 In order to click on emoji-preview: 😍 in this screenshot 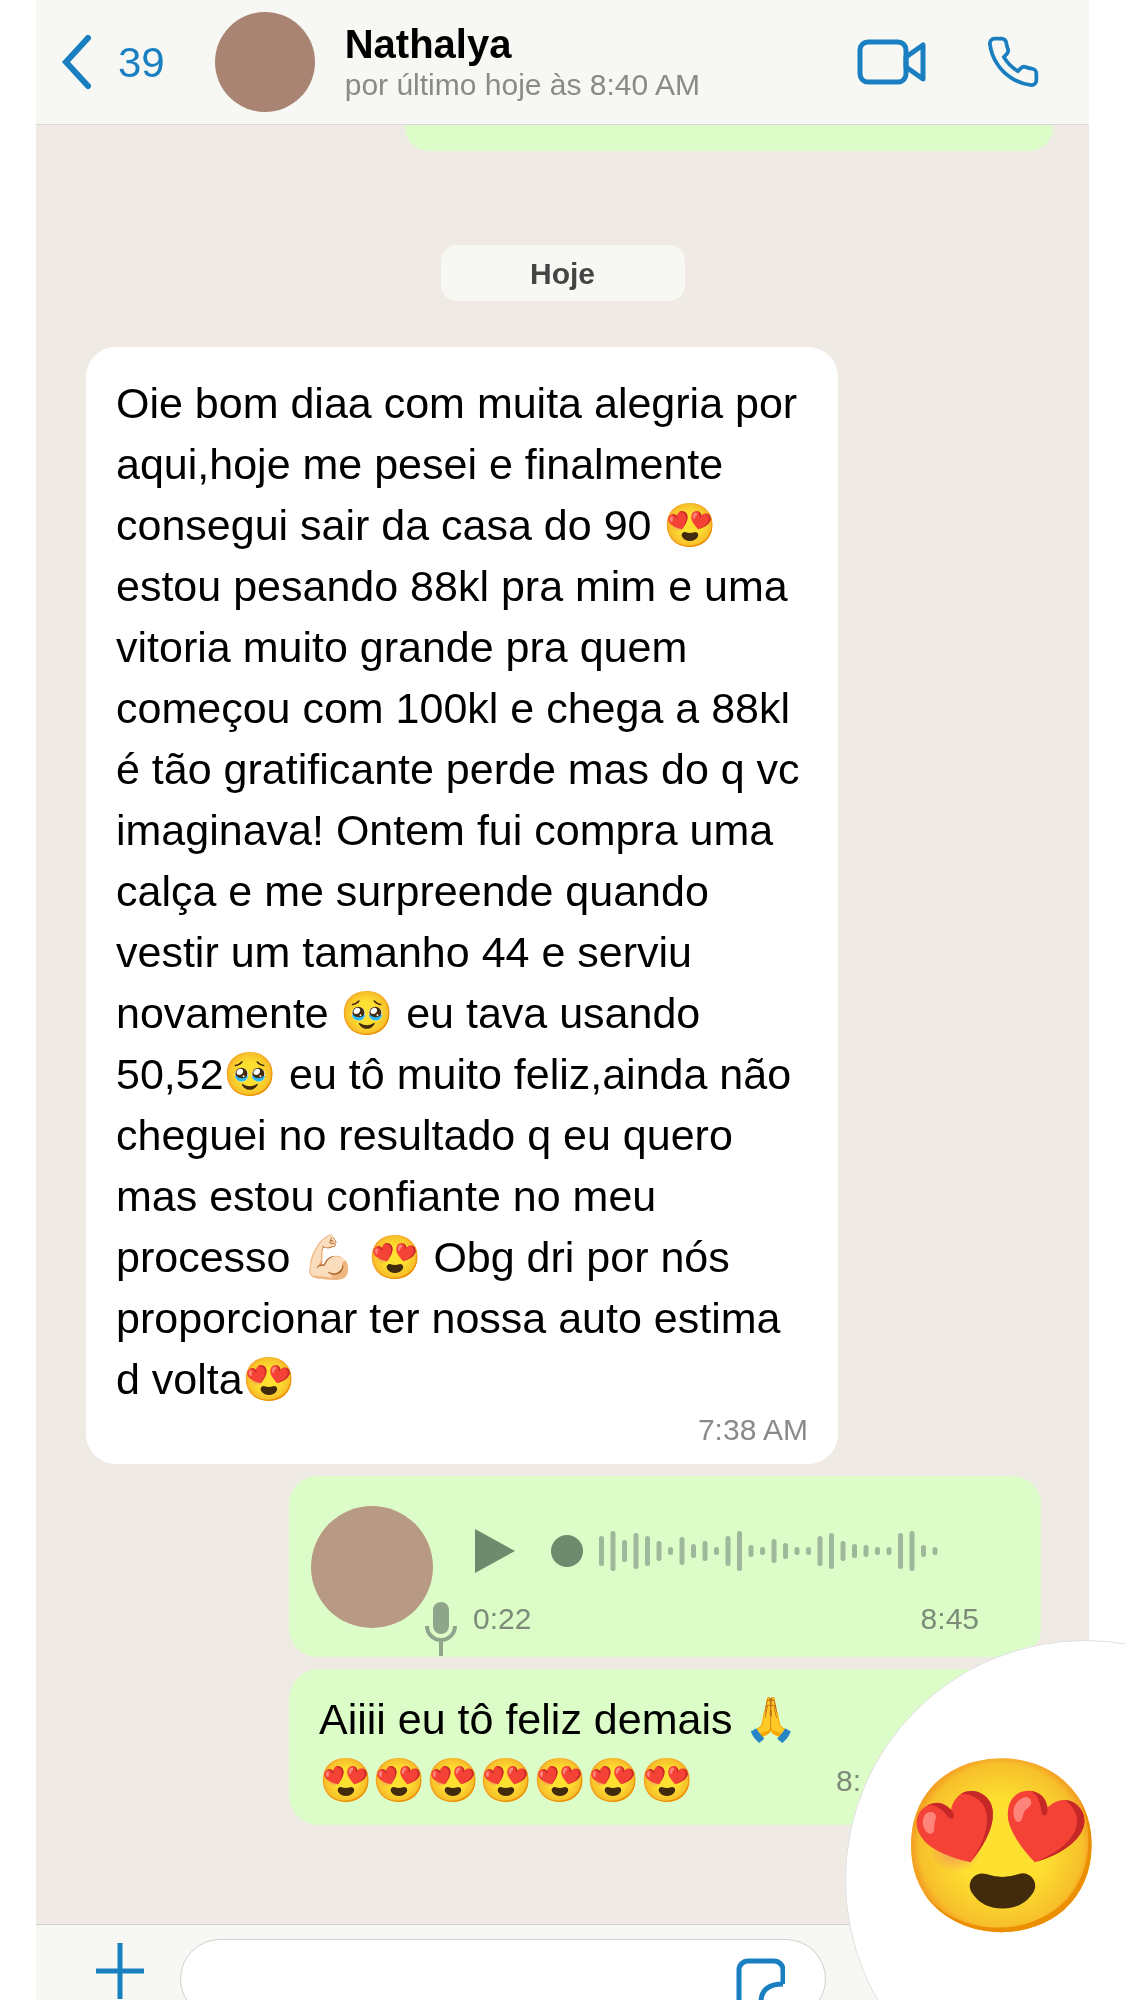, I will do `click(1002, 1846)`.